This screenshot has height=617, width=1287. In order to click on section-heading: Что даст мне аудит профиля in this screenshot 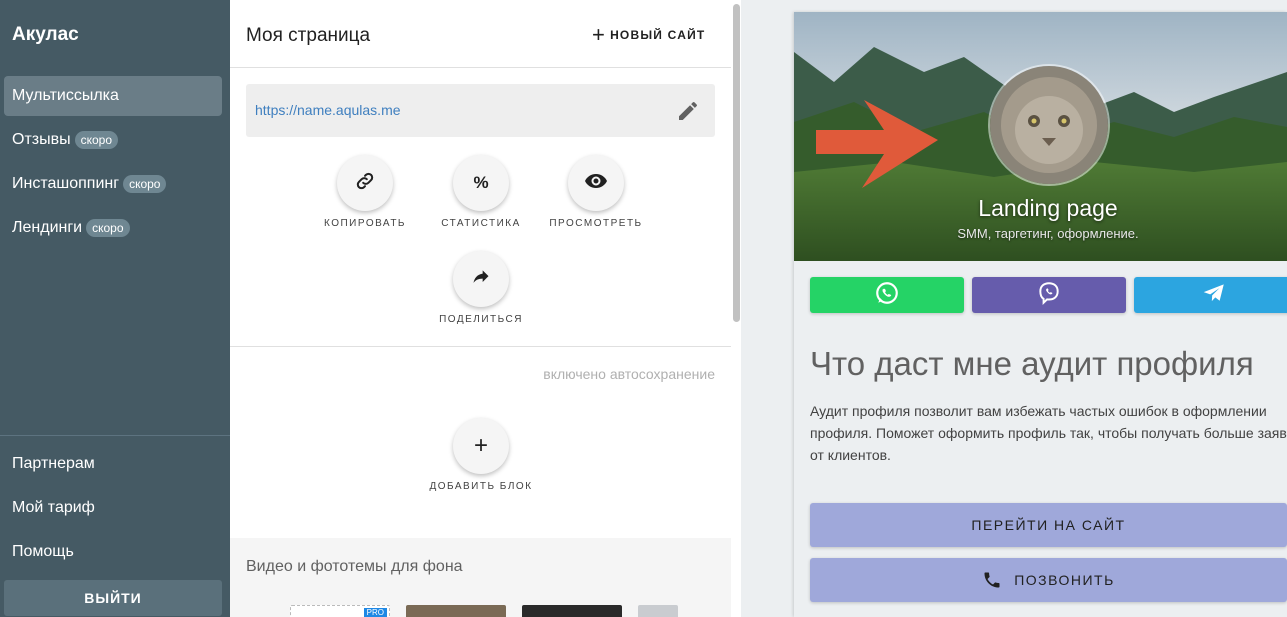, I will do `click(1032, 363)`.